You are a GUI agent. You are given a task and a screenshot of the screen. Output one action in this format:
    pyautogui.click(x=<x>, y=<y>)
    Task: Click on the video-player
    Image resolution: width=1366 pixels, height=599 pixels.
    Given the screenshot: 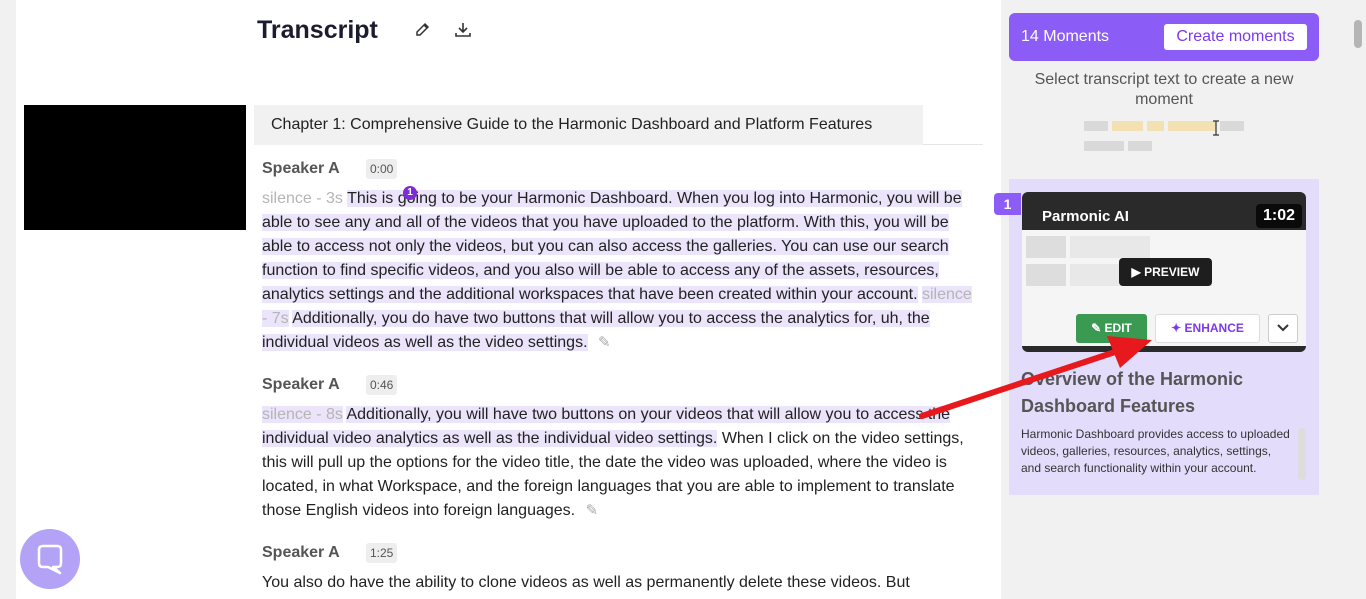 What is the action you would take?
    pyautogui.click(x=135, y=167)
    